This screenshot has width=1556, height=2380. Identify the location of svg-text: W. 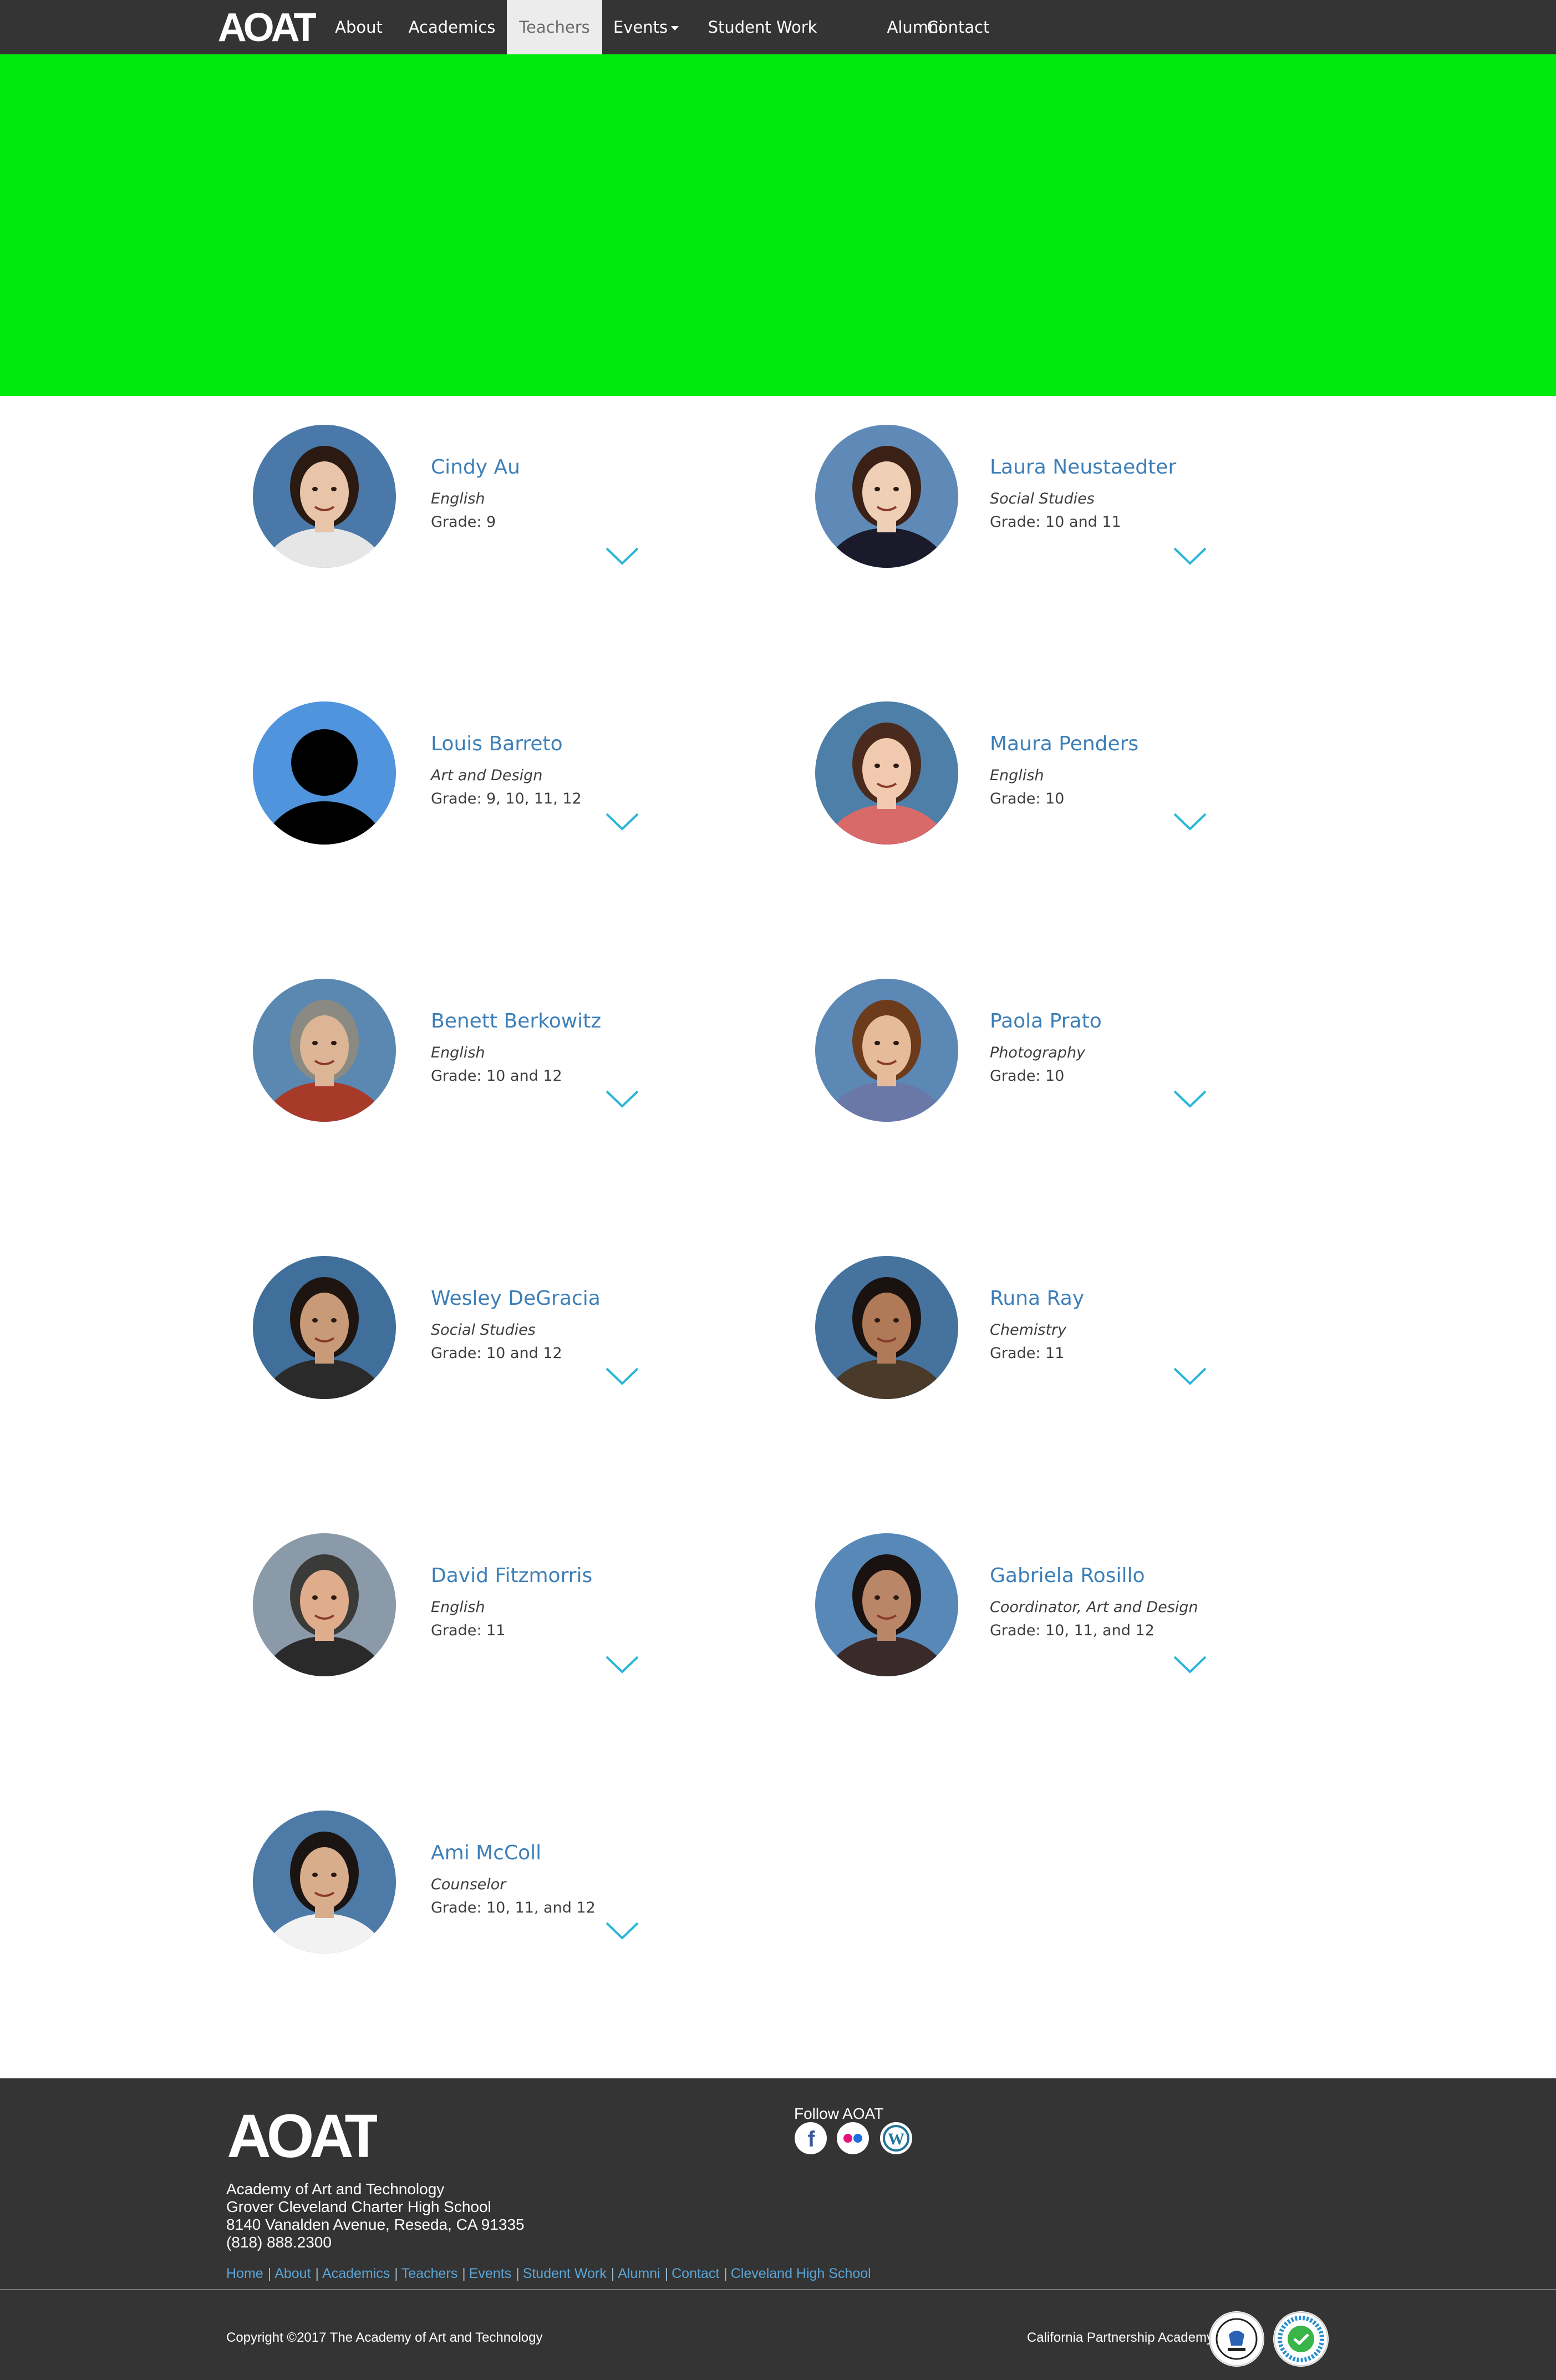
(896, 2139).